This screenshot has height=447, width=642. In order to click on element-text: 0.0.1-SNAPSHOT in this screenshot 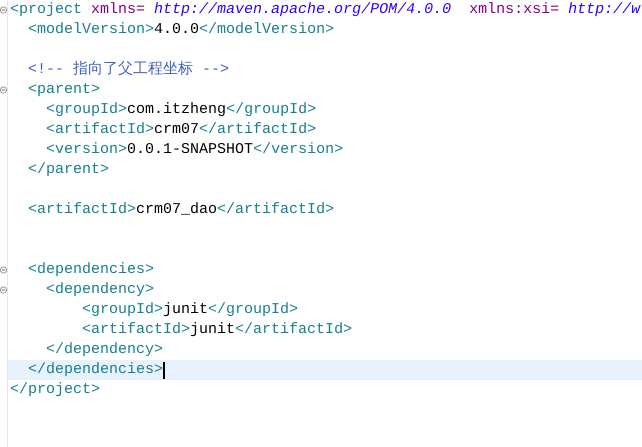, I will do `click(190, 150)`.